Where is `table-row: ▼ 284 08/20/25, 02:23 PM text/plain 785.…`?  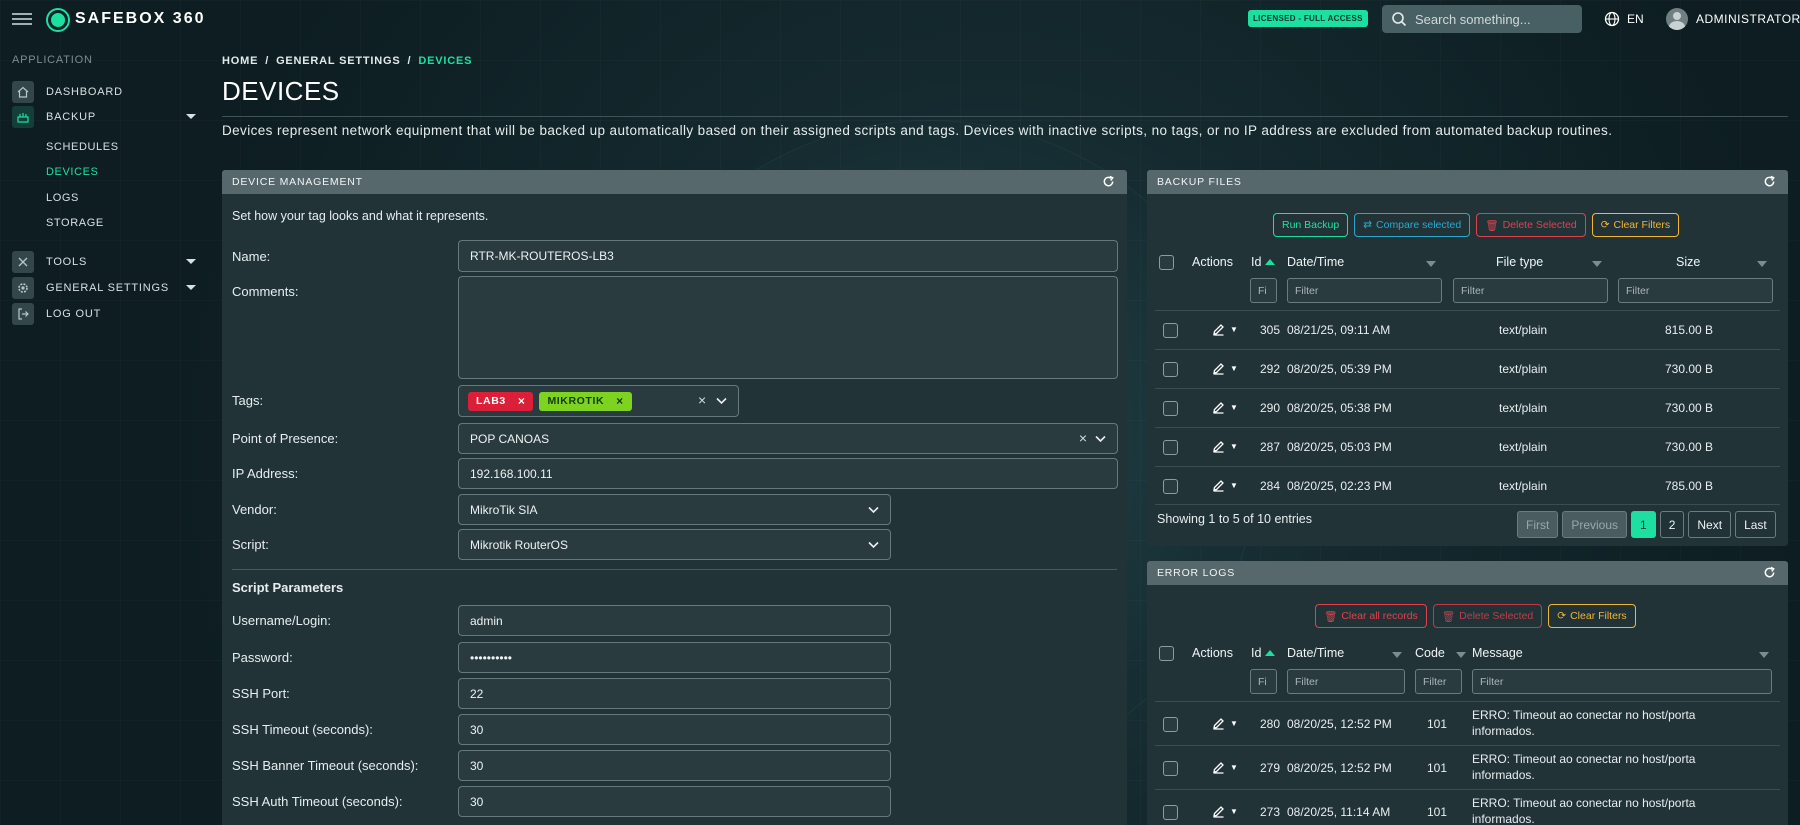 table-row: ▼ 284 08/20/25, 02:23 PM text/plain 785.… is located at coordinates (1467, 485).